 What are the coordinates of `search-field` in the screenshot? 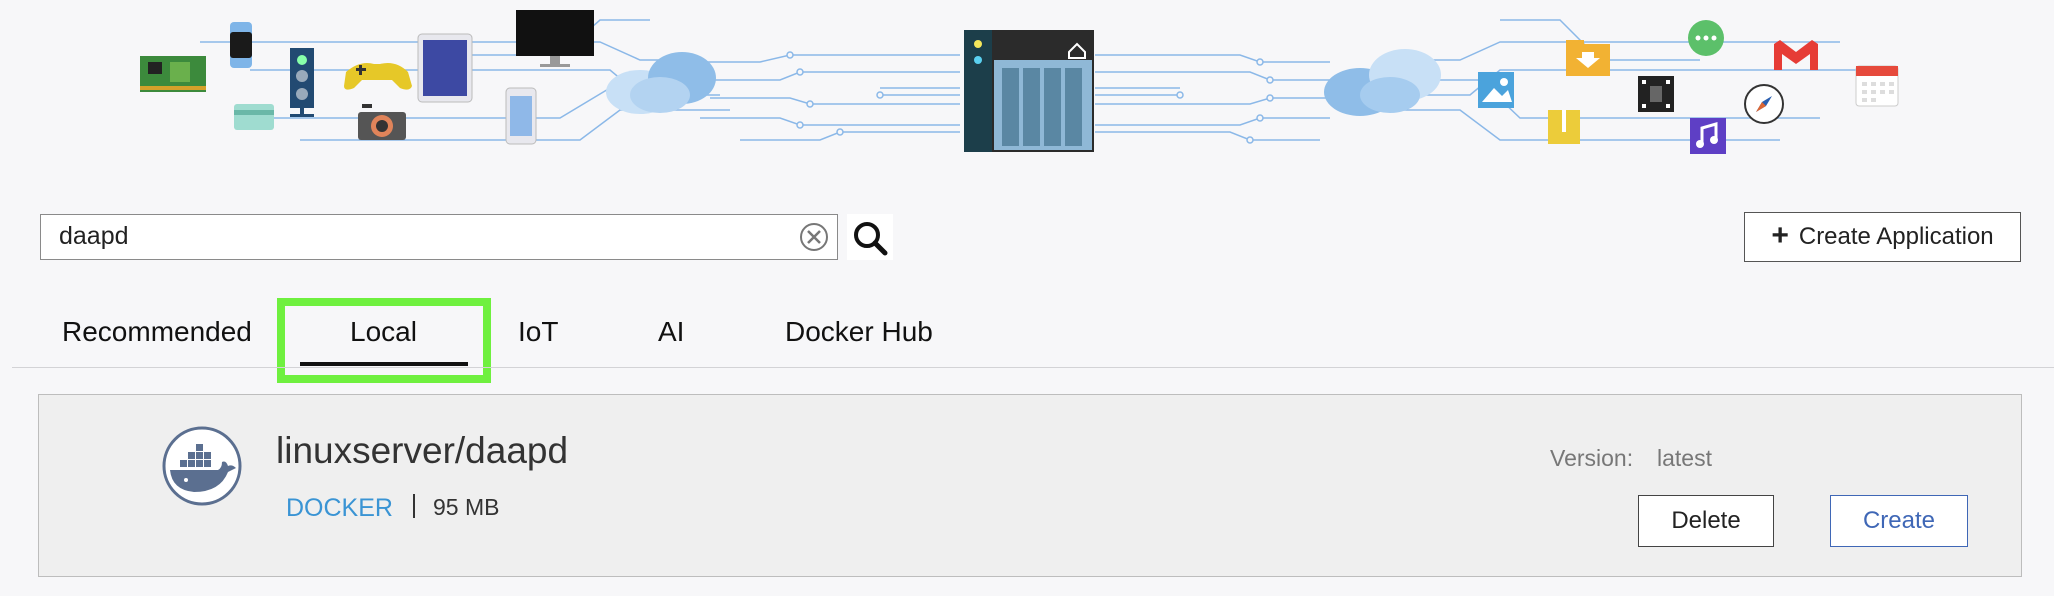 It's located at (439, 237).